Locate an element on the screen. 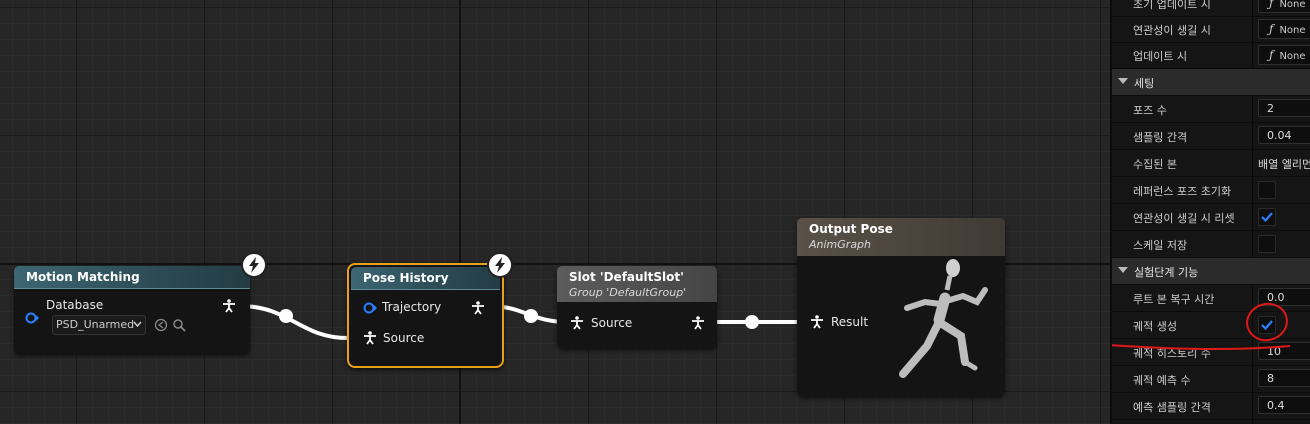 The height and width of the screenshot is (424, 1310). node-title: Slot 'DefaultSlot' is located at coordinates (626, 277).